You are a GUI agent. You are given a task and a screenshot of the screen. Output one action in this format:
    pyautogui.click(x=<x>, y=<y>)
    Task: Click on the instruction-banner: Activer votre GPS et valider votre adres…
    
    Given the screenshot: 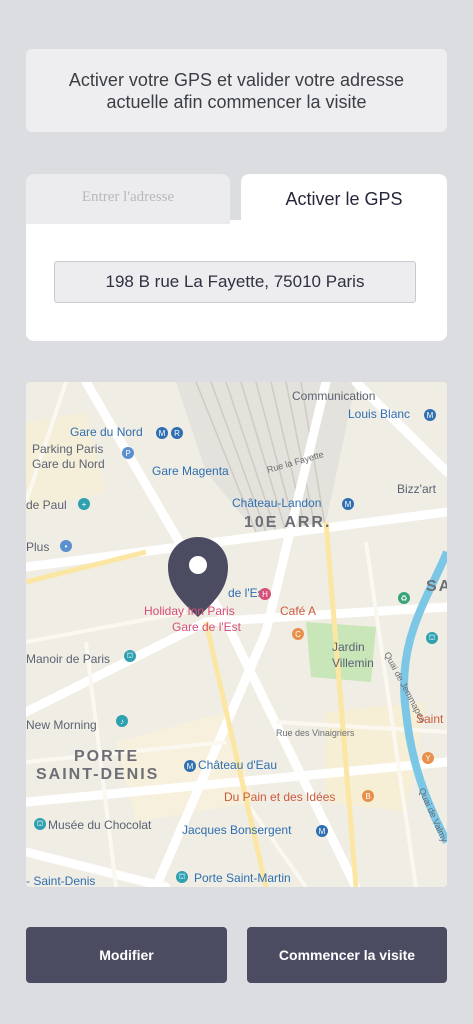 What is the action you would take?
    pyautogui.click(x=236, y=90)
    